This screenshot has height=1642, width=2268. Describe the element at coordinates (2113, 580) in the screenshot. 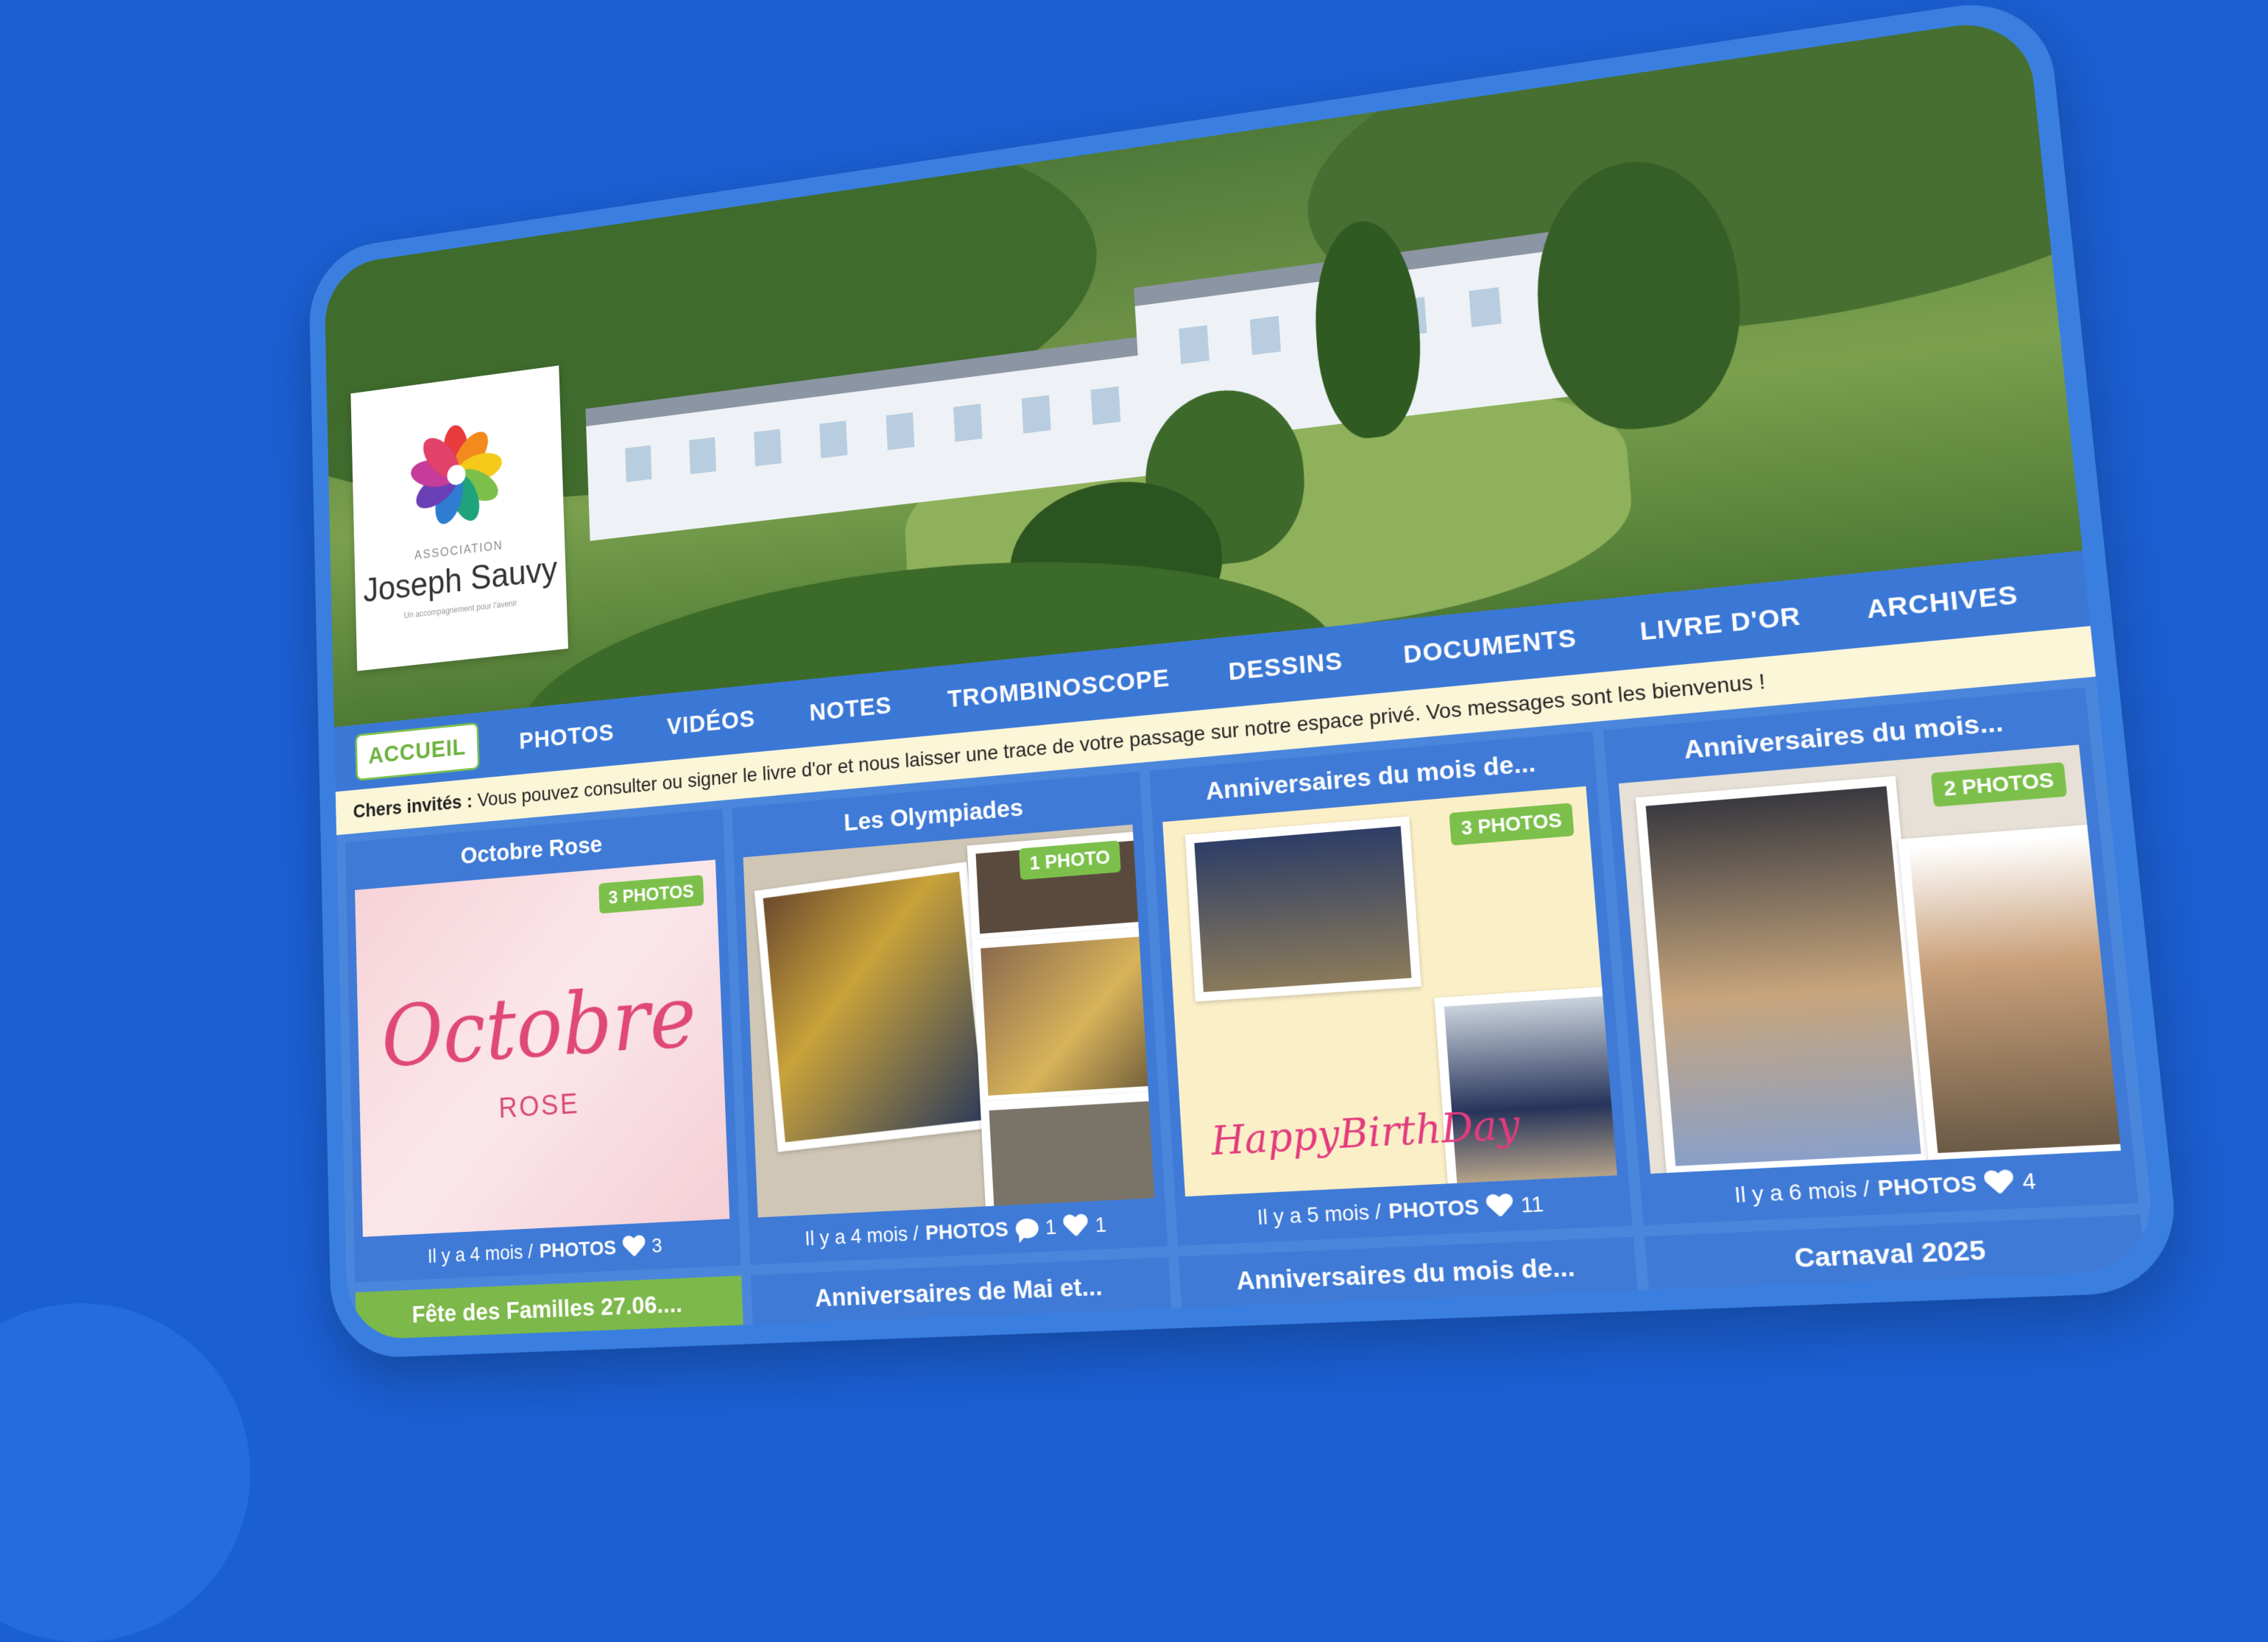

I see `nav-contact: CONTACT` at that location.